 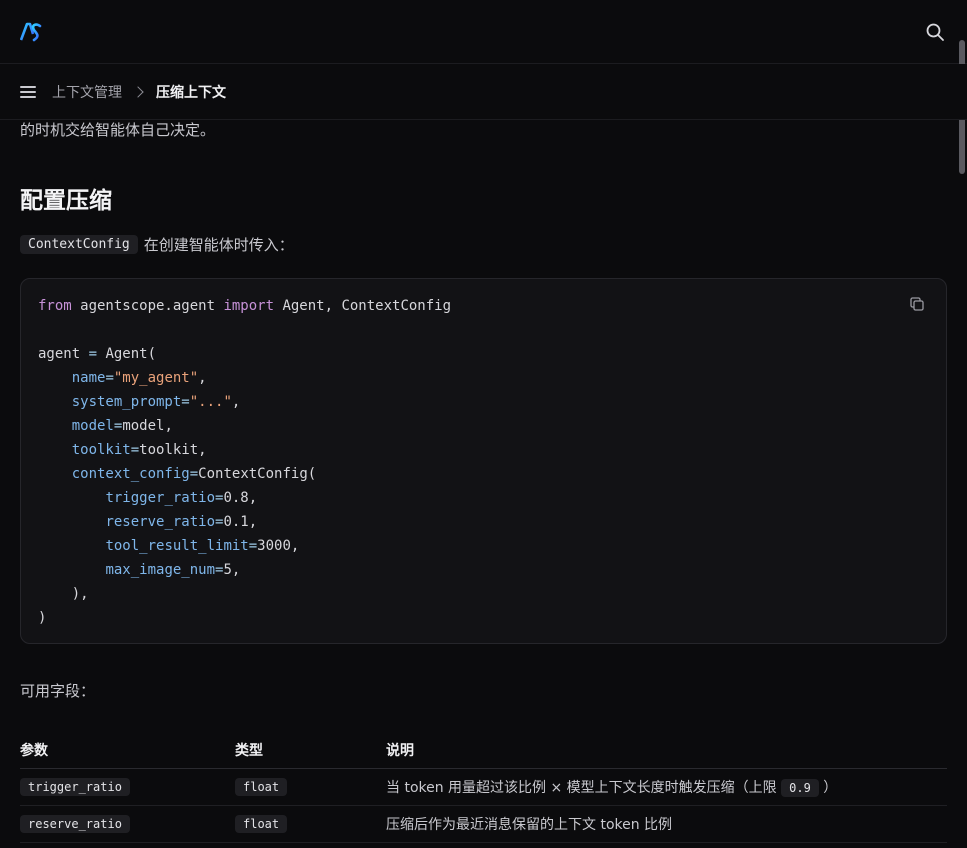 What do you see at coordinates (31, 32) in the screenshot?
I see `agentscope-logo` at bounding box center [31, 32].